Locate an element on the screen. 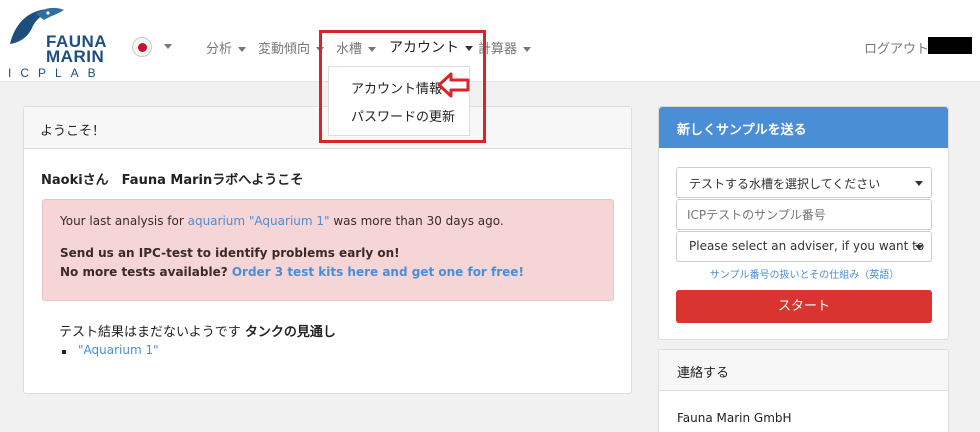 The width and height of the screenshot is (980, 432). contact-title: 連絡する is located at coordinates (803, 370).